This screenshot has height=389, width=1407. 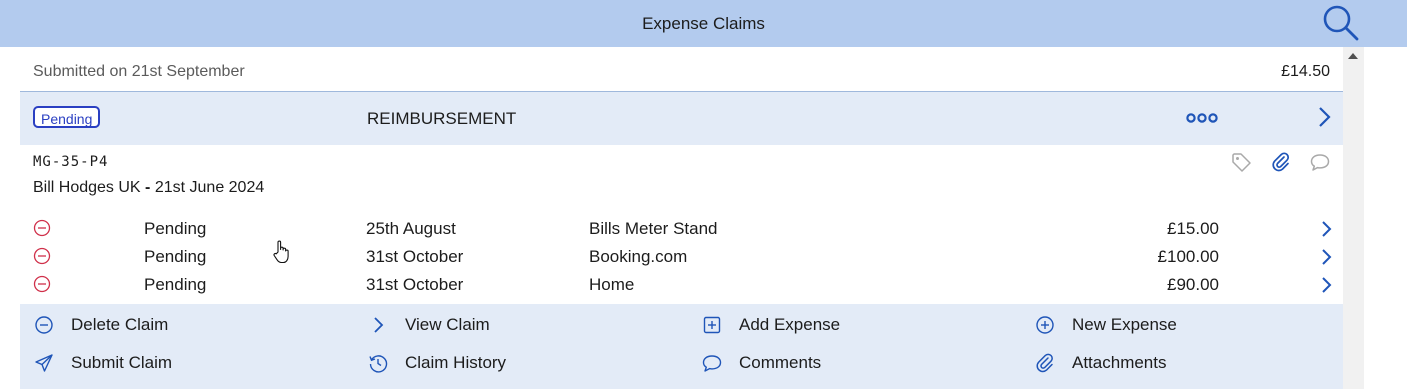 What do you see at coordinates (790, 324) in the screenshot?
I see `action-label: Add Expense` at bounding box center [790, 324].